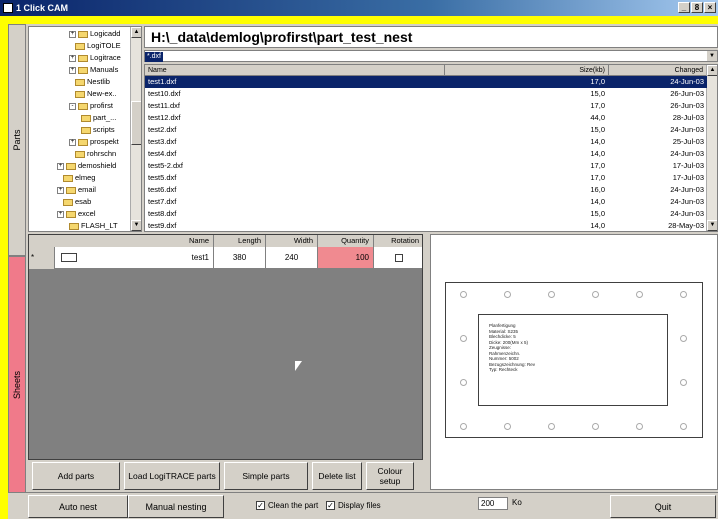 This screenshot has height=519, width=718. What do you see at coordinates (292, 241) in the screenshot?
I see `col-width: Width` at bounding box center [292, 241].